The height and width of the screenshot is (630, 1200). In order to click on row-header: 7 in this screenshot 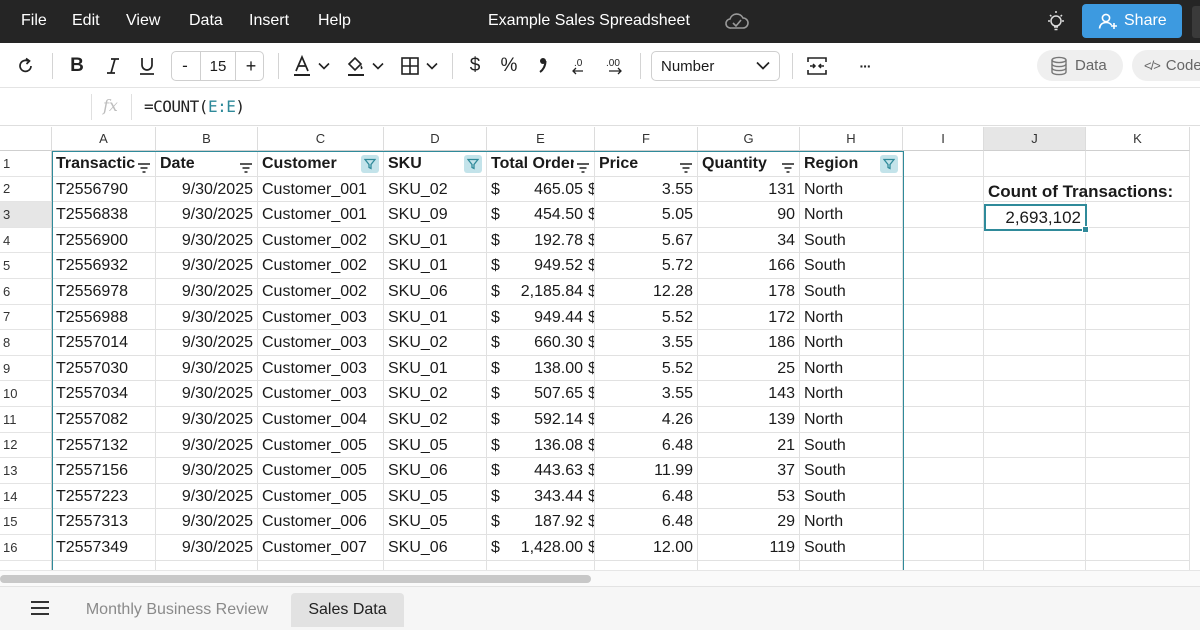, I will do `click(26, 317)`.